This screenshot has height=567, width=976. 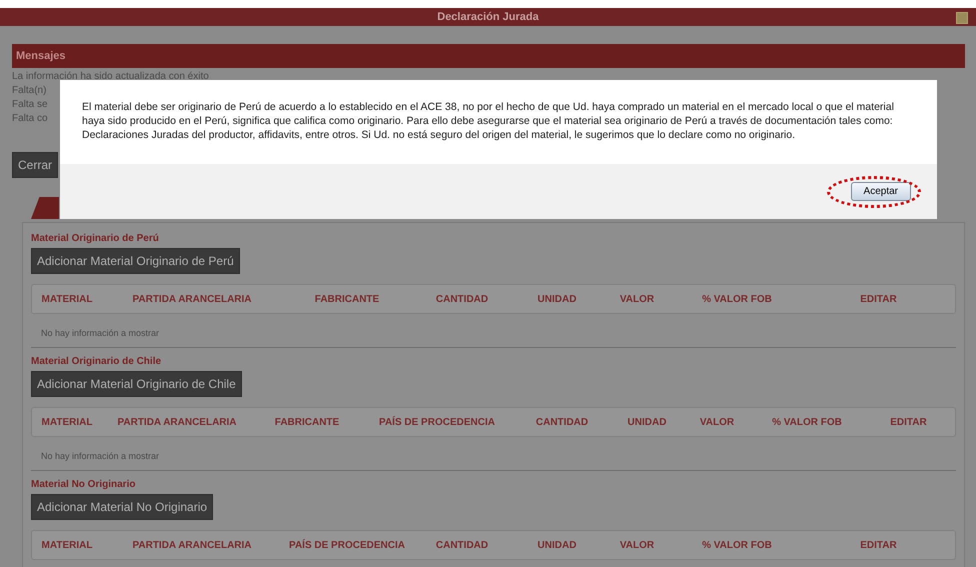 What do you see at coordinates (95, 238) in the screenshot?
I see `section-title: Material Originario de Perú` at bounding box center [95, 238].